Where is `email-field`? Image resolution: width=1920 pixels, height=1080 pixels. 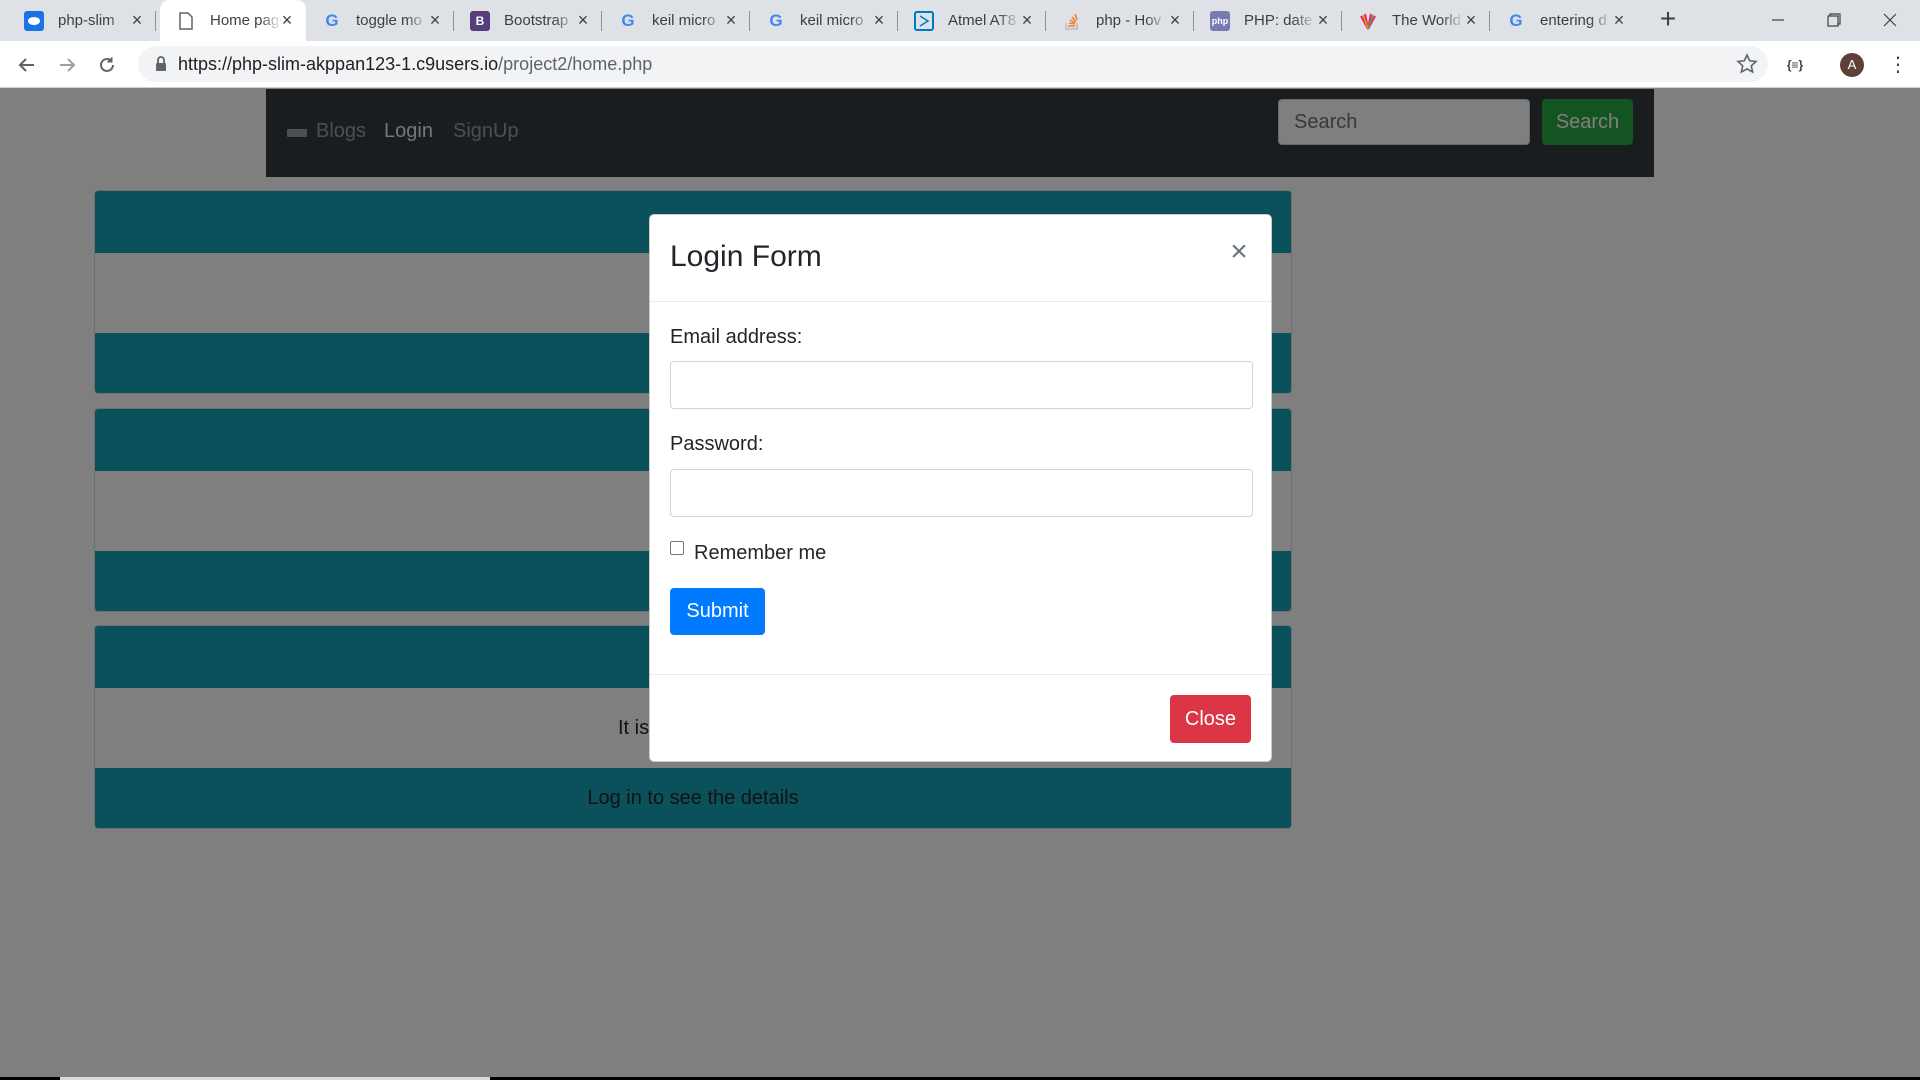
email-field is located at coordinates (961, 385).